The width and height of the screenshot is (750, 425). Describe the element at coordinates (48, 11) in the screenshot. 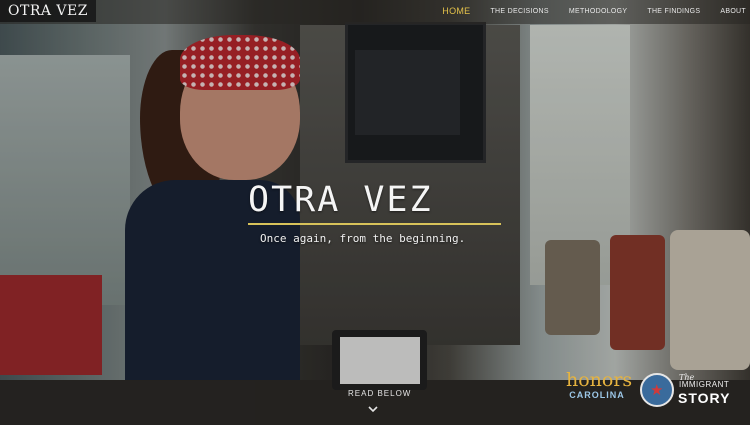

I see `site-logo: OTRA VEZ` at that location.